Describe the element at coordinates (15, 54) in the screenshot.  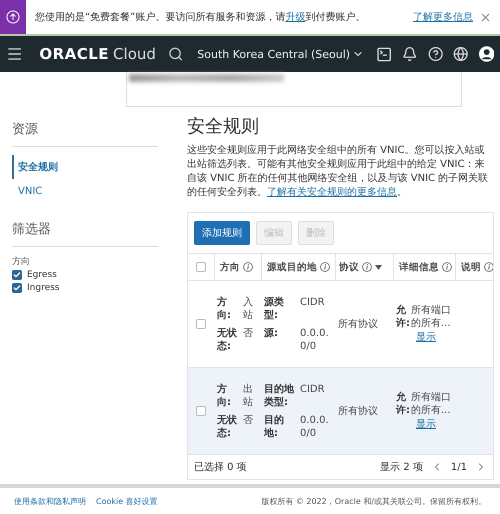
I see `menu-icon` at that location.